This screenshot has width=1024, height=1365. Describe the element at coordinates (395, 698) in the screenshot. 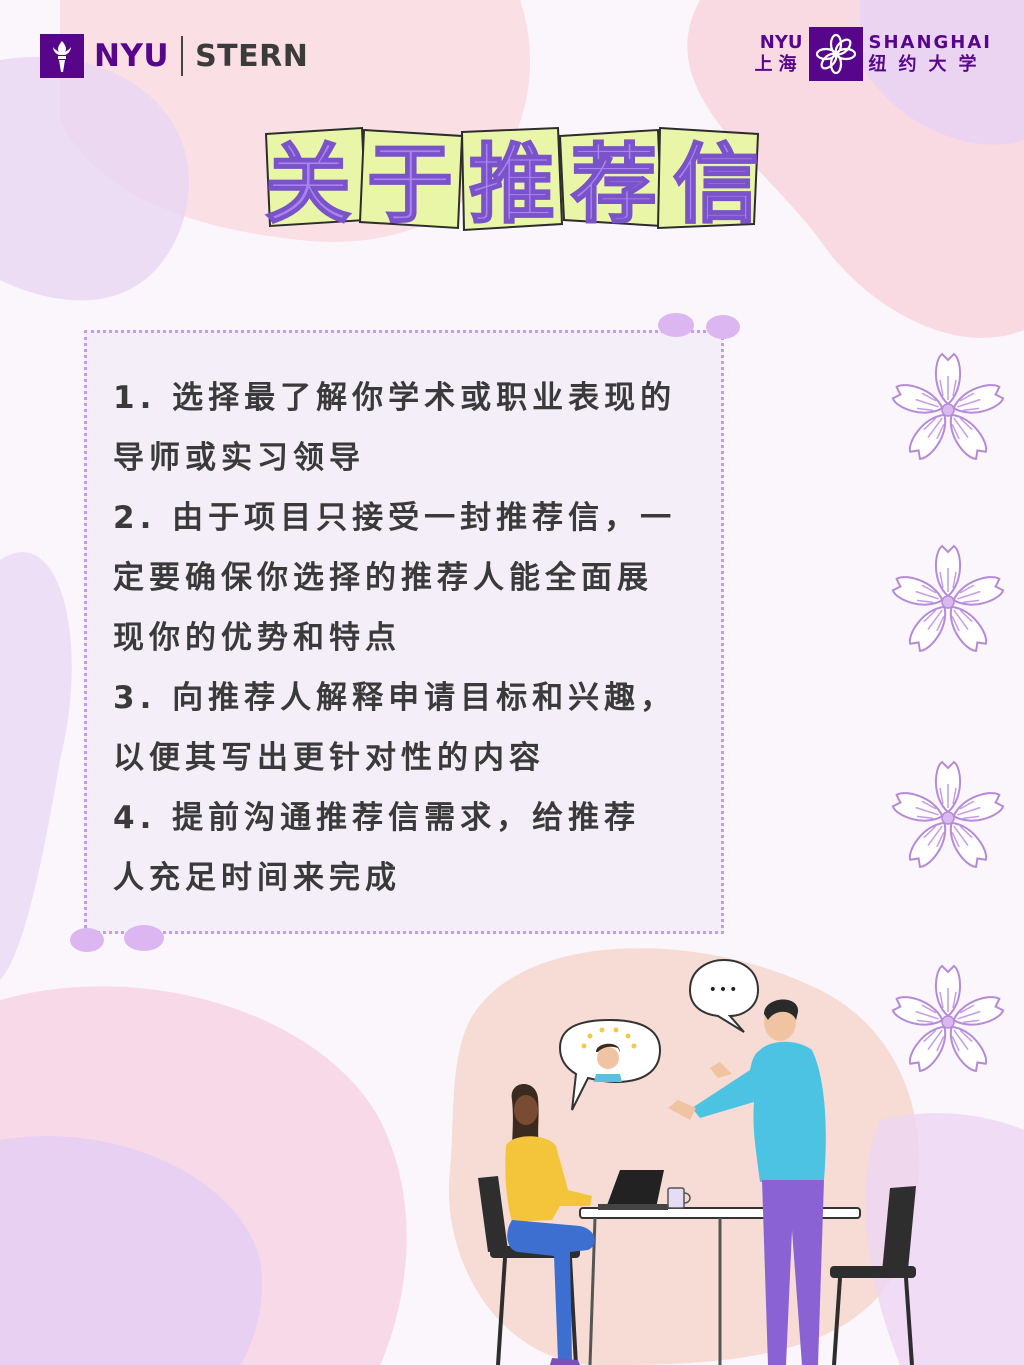

I see `tip-line: 3. 向推荐人解释申请目标和兴趣，` at that location.